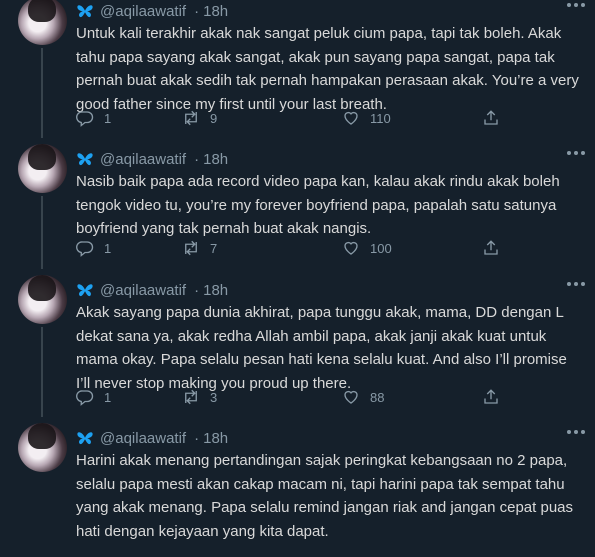 Image resolution: width=595 pixels, height=557 pixels. I want to click on like-count: 110, so click(380, 118).